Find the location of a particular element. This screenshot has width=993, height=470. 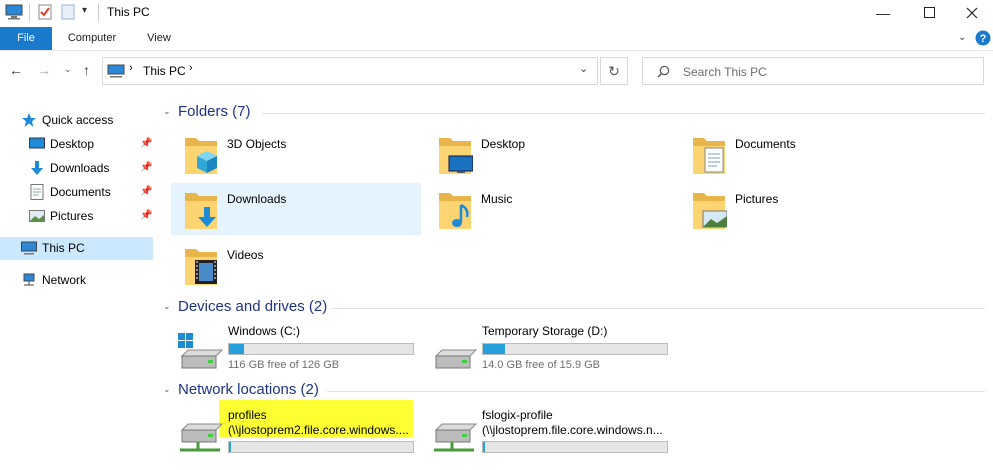

documents-icon is located at coordinates (37, 192).